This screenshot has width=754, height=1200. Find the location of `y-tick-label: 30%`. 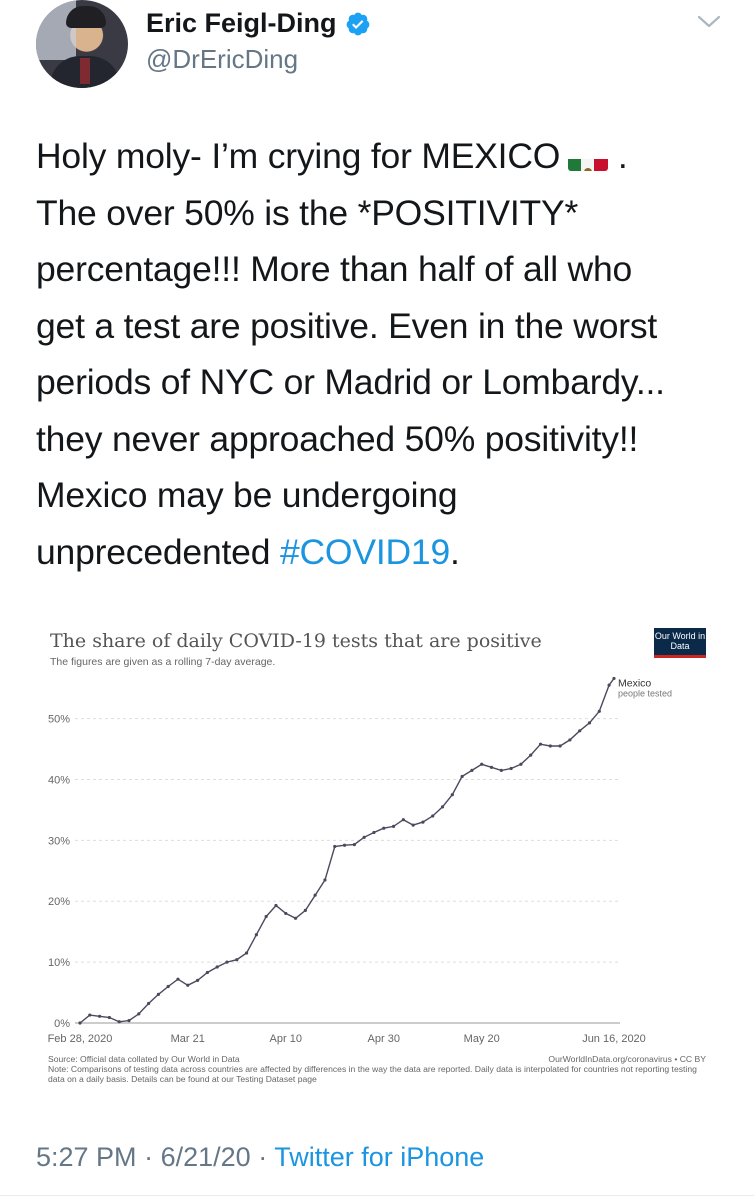

y-tick-label: 30% is located at coordinates (59, 841).